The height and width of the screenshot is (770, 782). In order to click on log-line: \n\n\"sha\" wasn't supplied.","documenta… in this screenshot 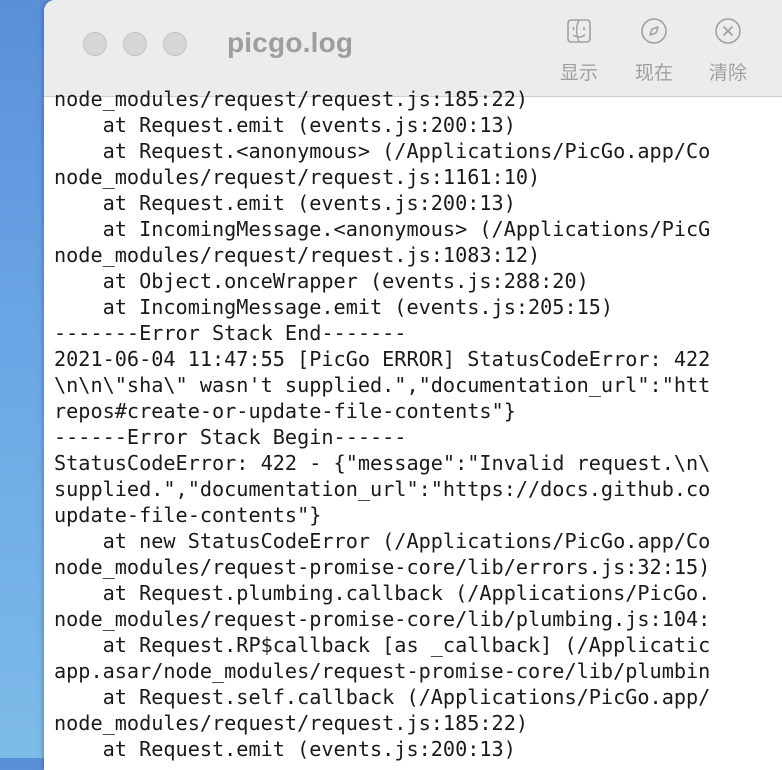, I will do `click(382, 385)`.